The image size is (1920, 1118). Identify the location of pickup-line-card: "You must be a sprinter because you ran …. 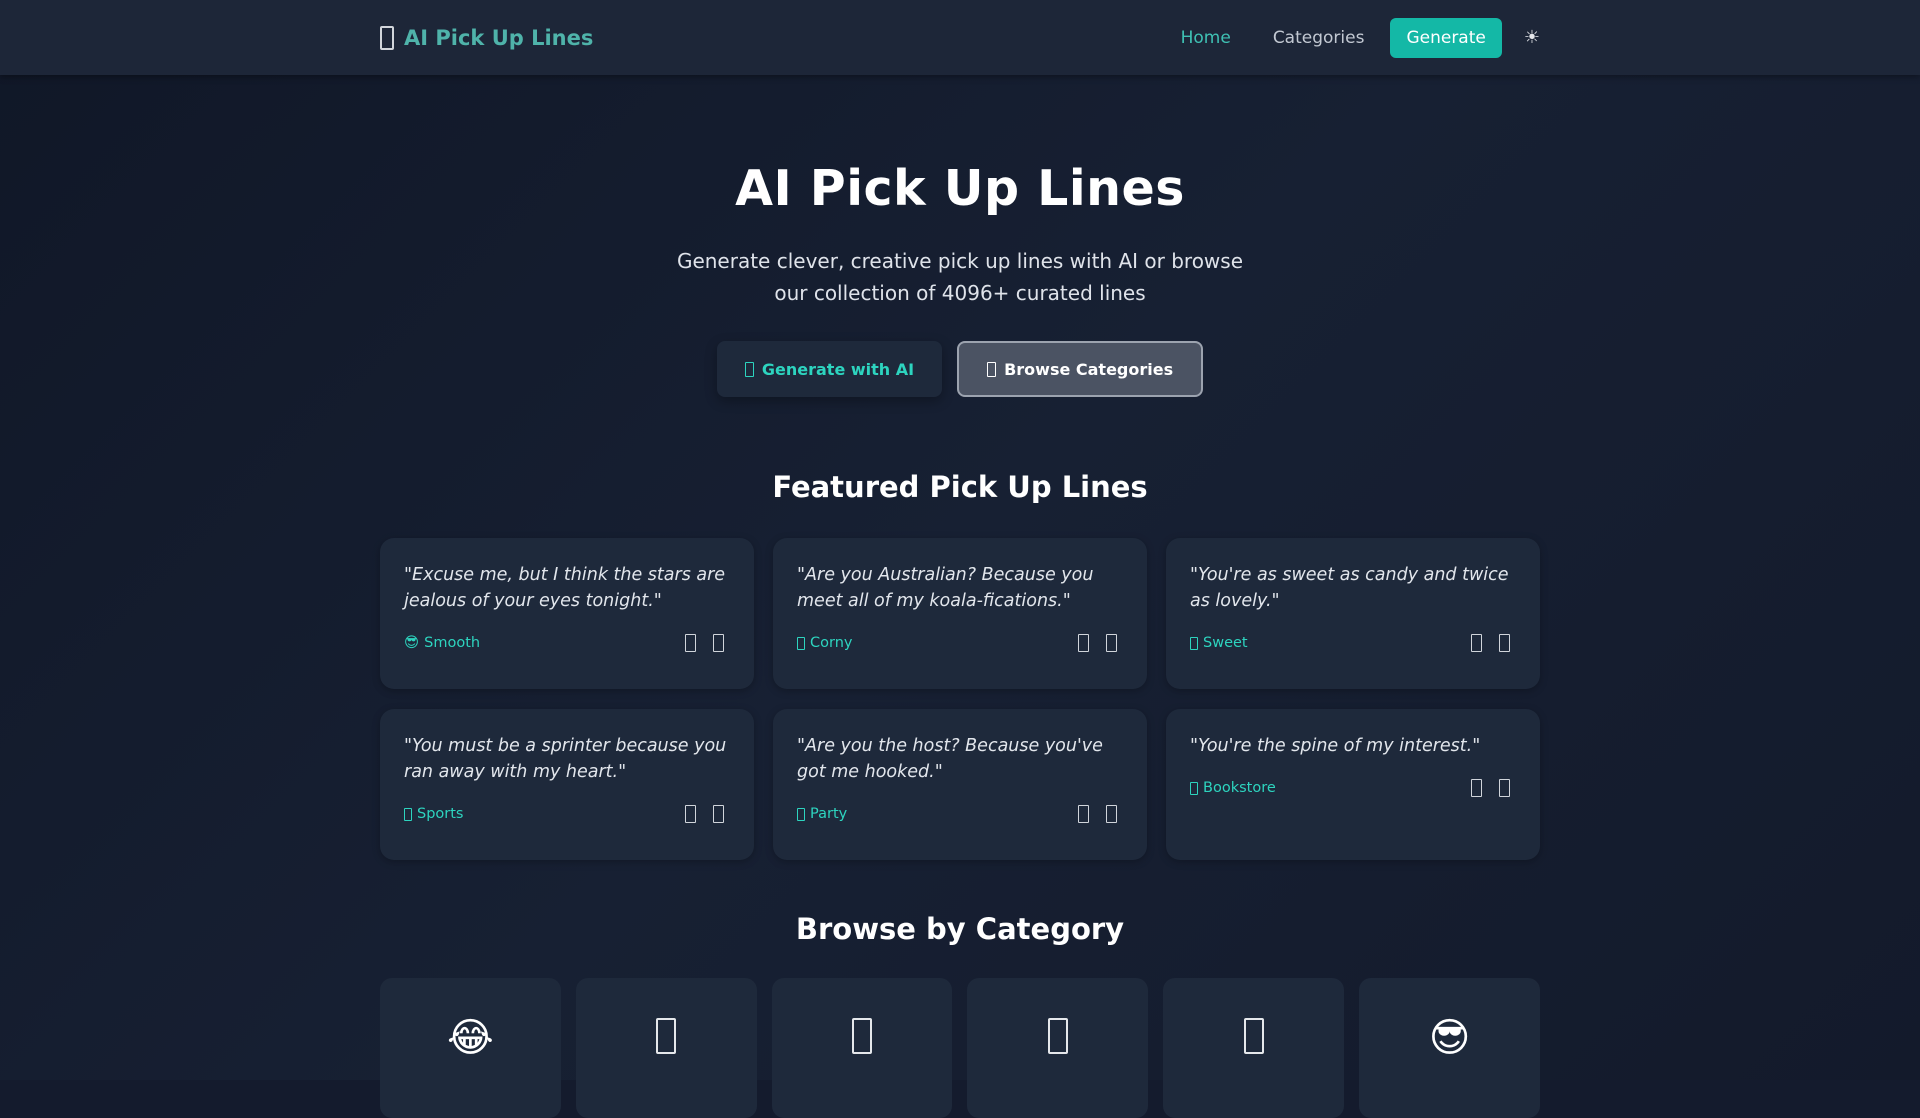
(567, 784).